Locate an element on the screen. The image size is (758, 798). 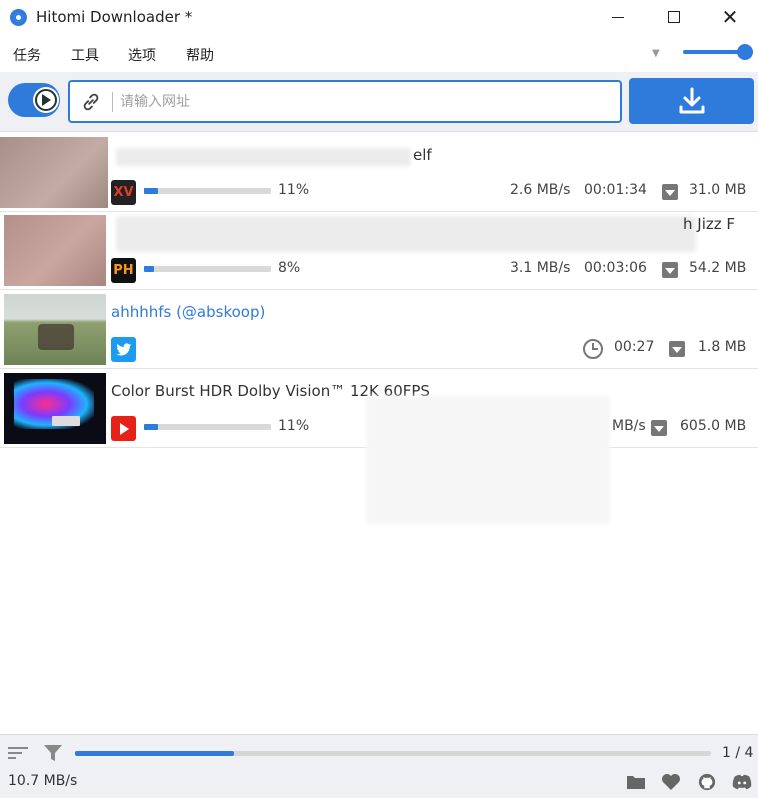
total-progress-fill is located at coordinates (154, 753).